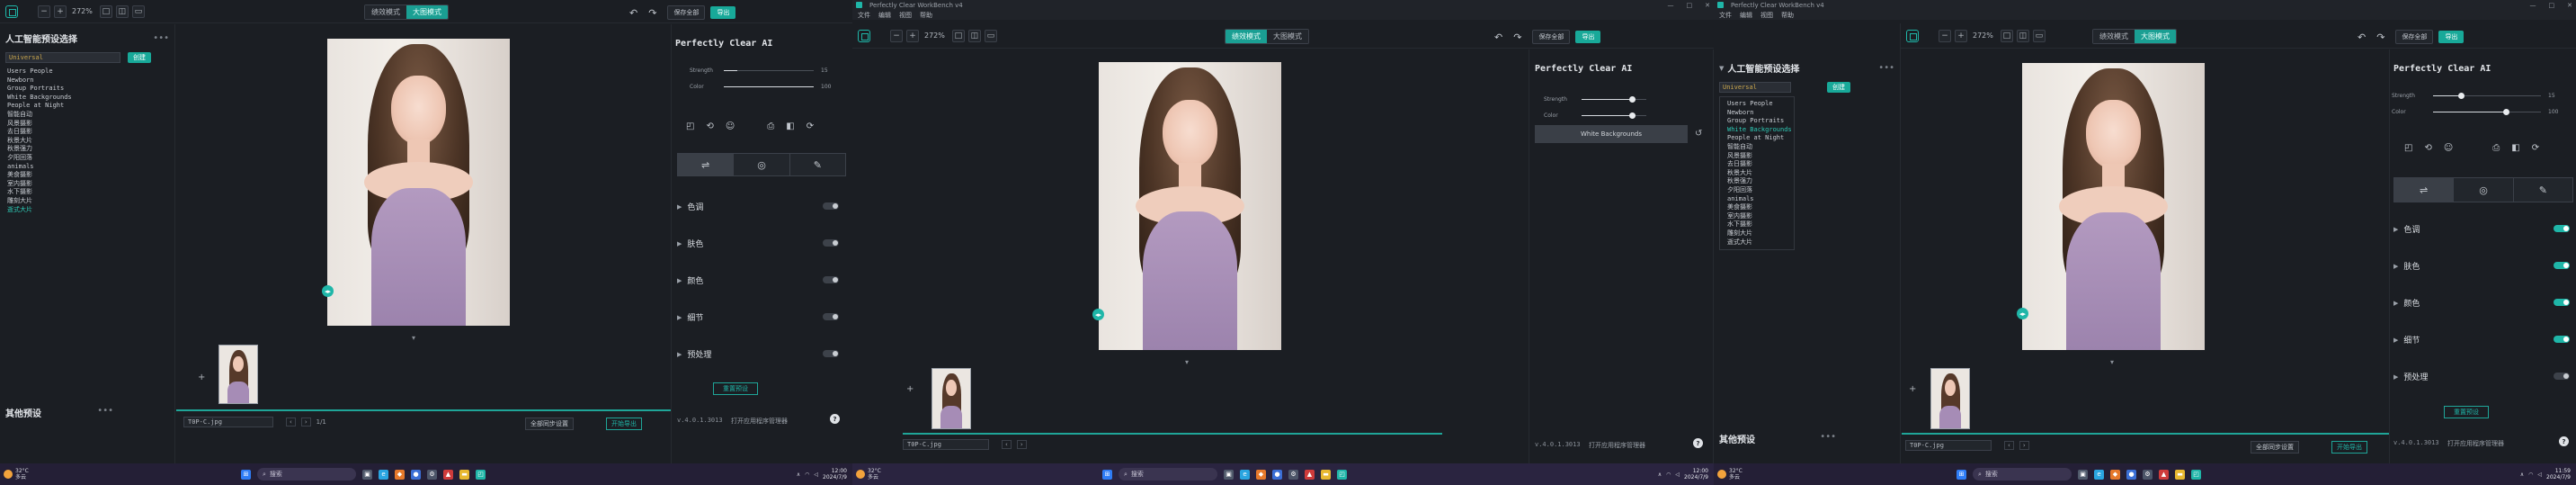  I want to click on tab-adjust-icon: ⇌, so click(2424, 190).